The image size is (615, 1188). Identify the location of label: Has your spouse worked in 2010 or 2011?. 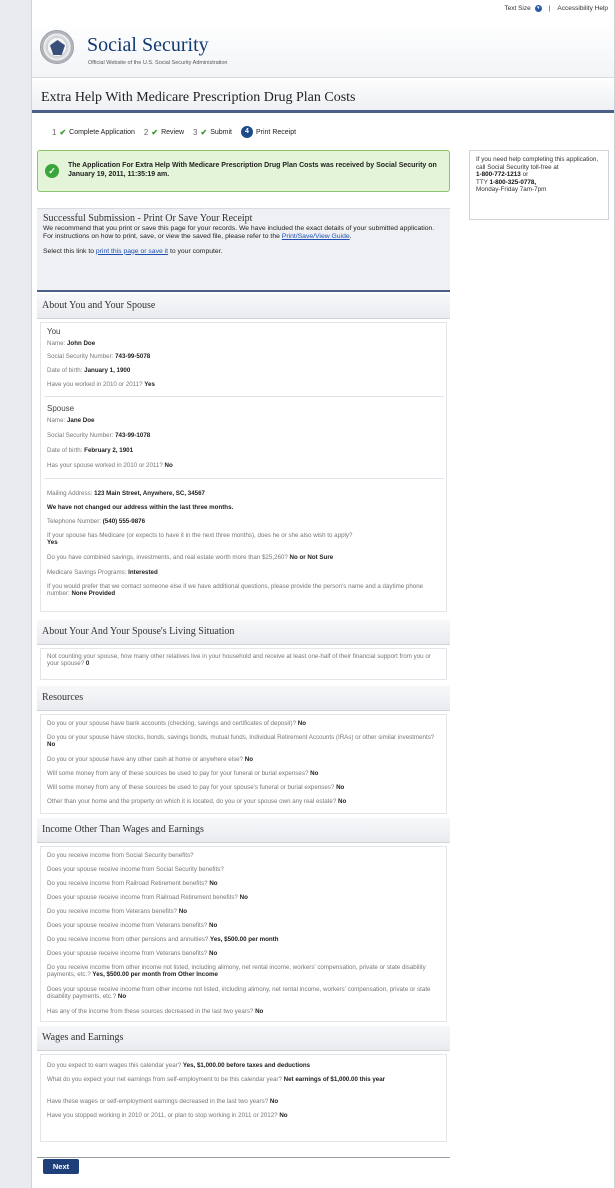
(105, 465).